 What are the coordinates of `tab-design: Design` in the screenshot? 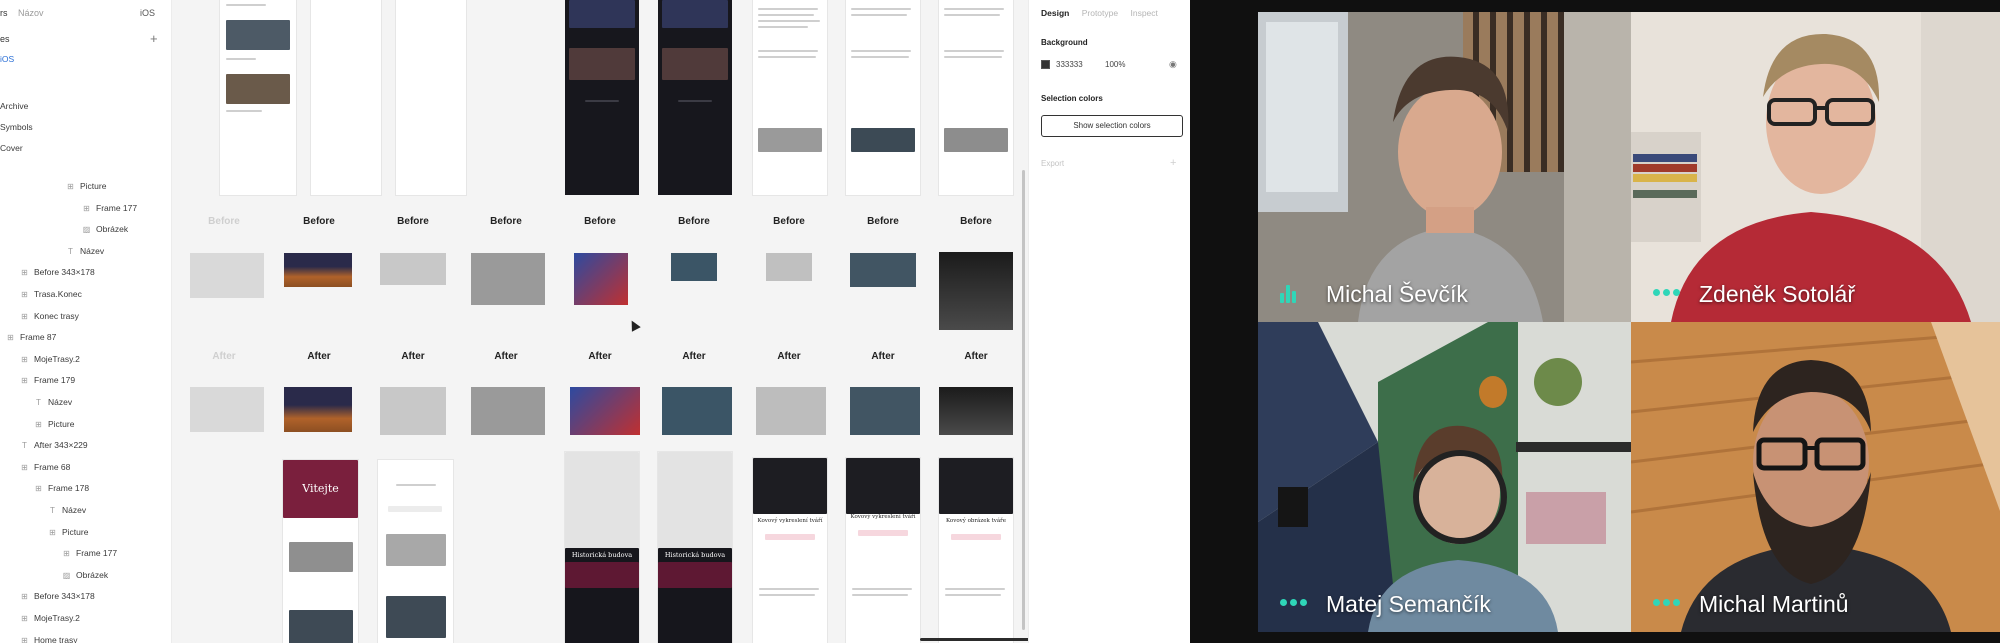 It's located at (1055, 13).